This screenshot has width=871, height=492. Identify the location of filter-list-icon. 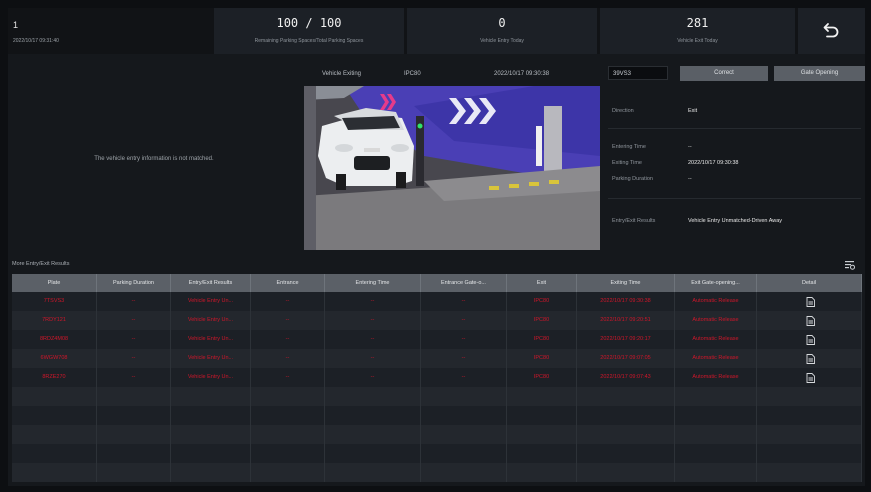
(850, 265).